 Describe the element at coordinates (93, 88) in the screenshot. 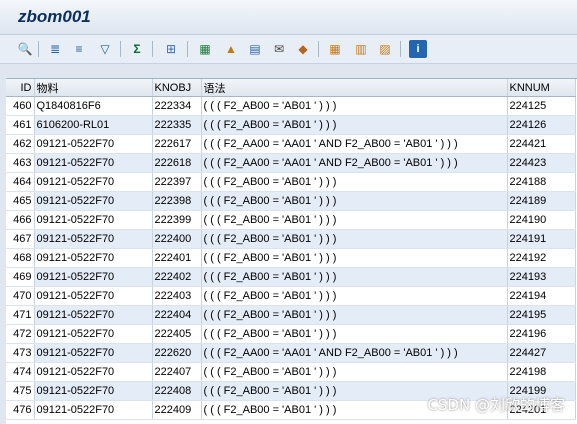

I see `column-header-material: 物料` at that location.